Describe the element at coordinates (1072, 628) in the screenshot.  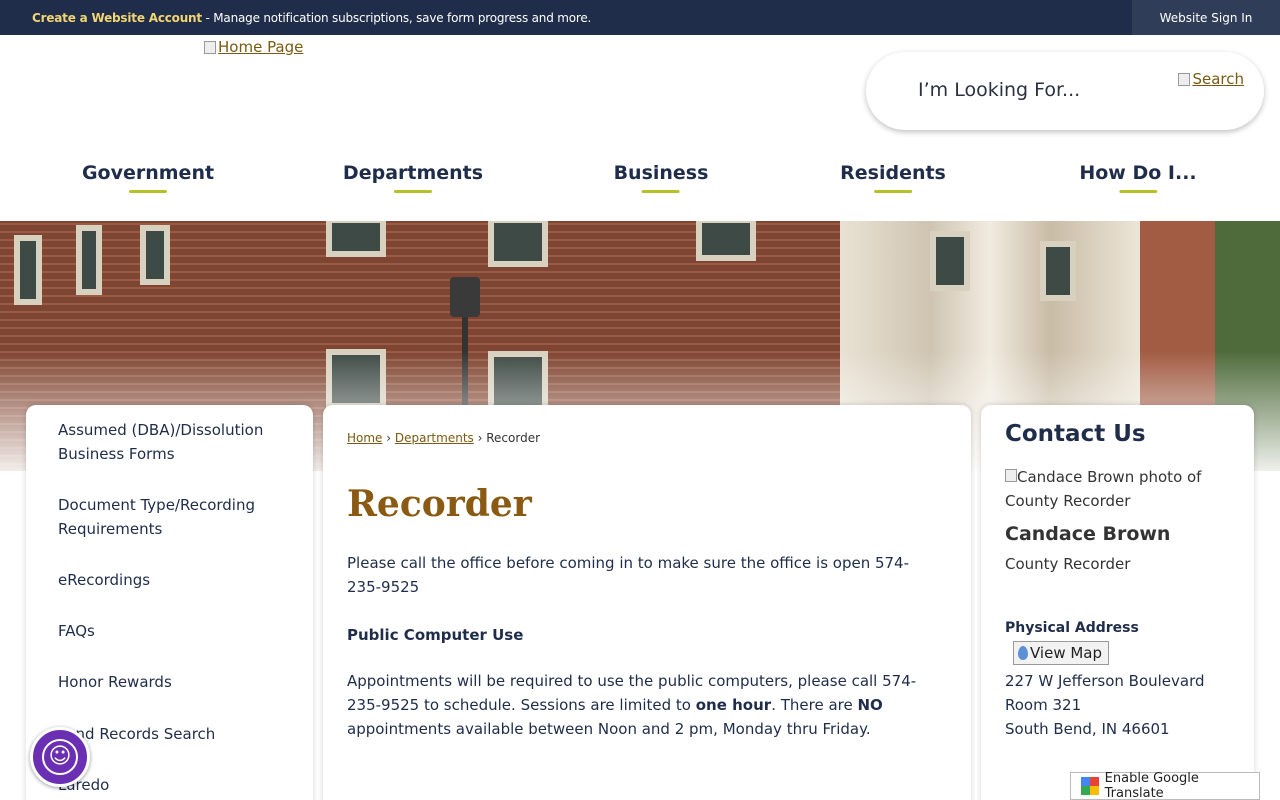
I see `address-label: Physical Address` at that location.